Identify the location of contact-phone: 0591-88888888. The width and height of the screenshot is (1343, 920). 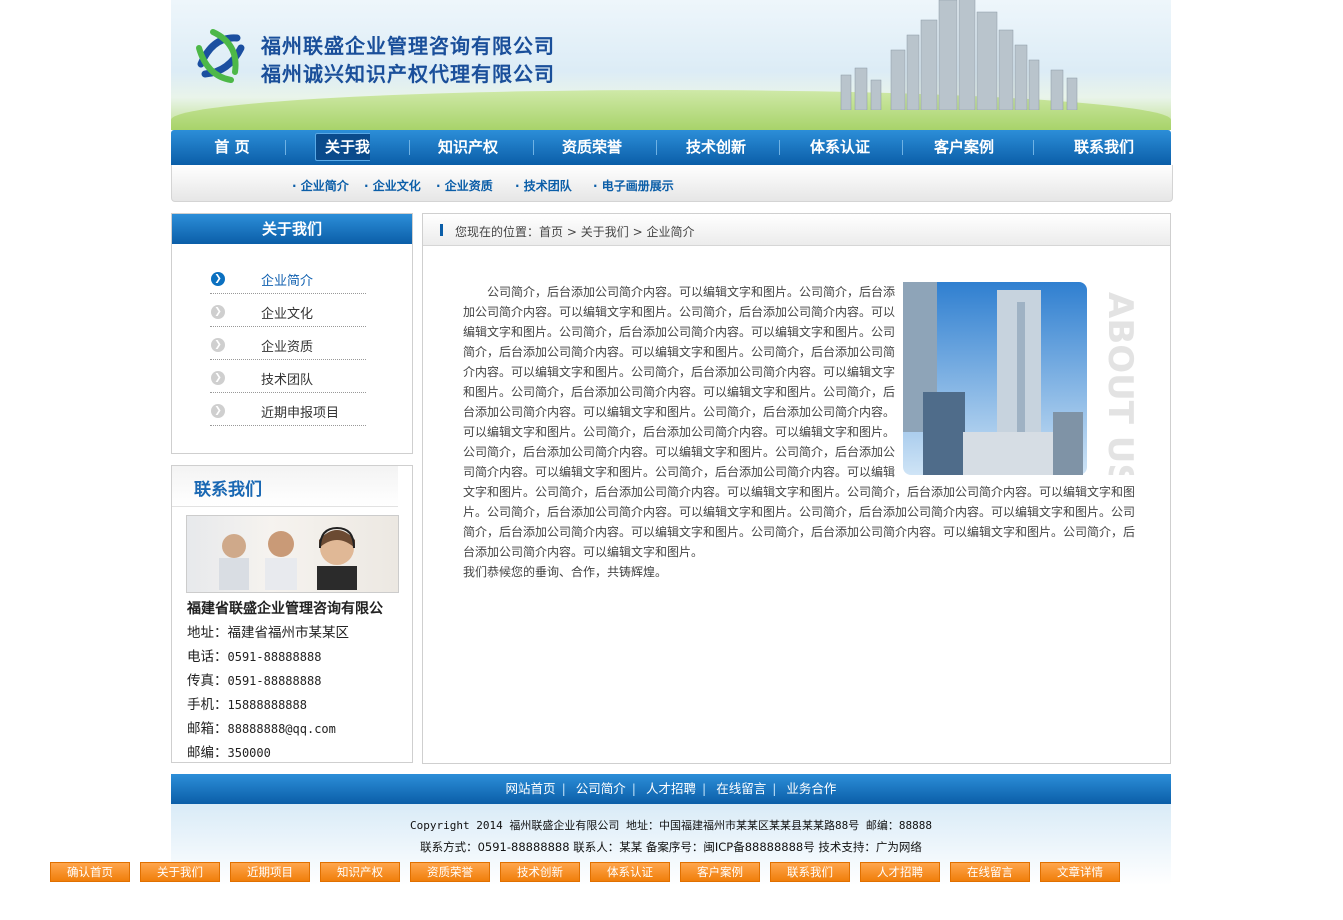
(274, 657).